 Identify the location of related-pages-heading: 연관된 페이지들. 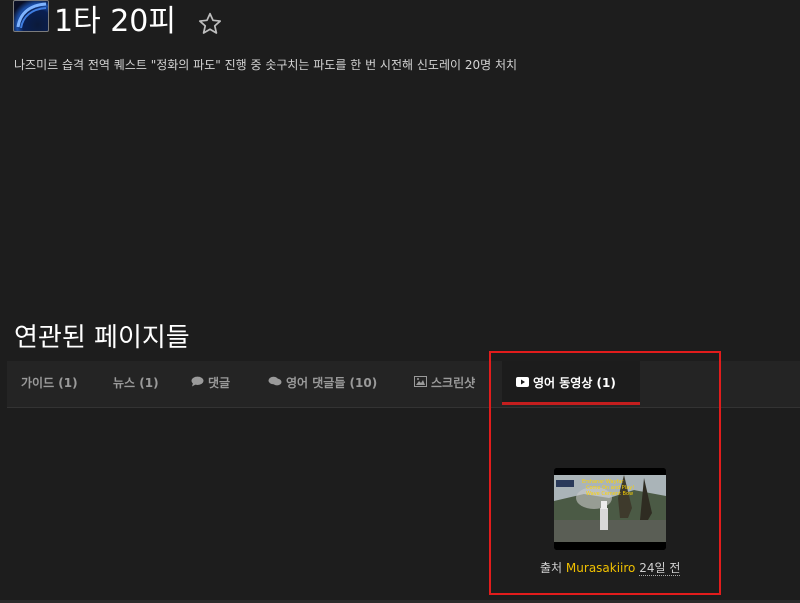
(102, 338).